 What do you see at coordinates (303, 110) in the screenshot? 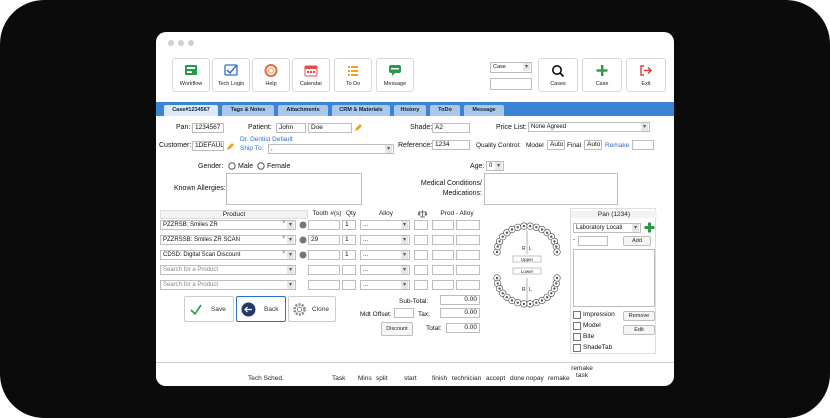
I see `tab-attachments: Attachments` at bounding box center [303, 110].